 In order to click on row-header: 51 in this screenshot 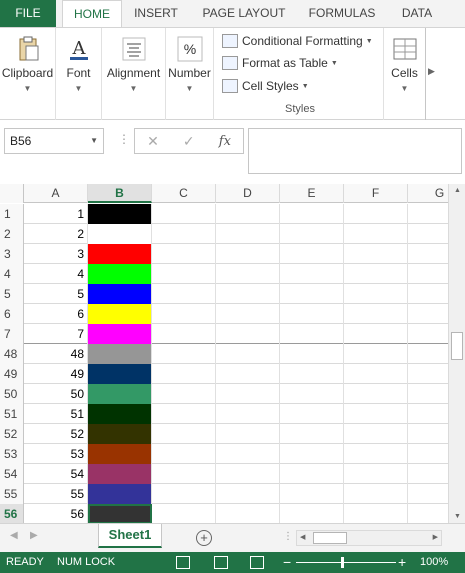, I will do `click(12, 414)`.